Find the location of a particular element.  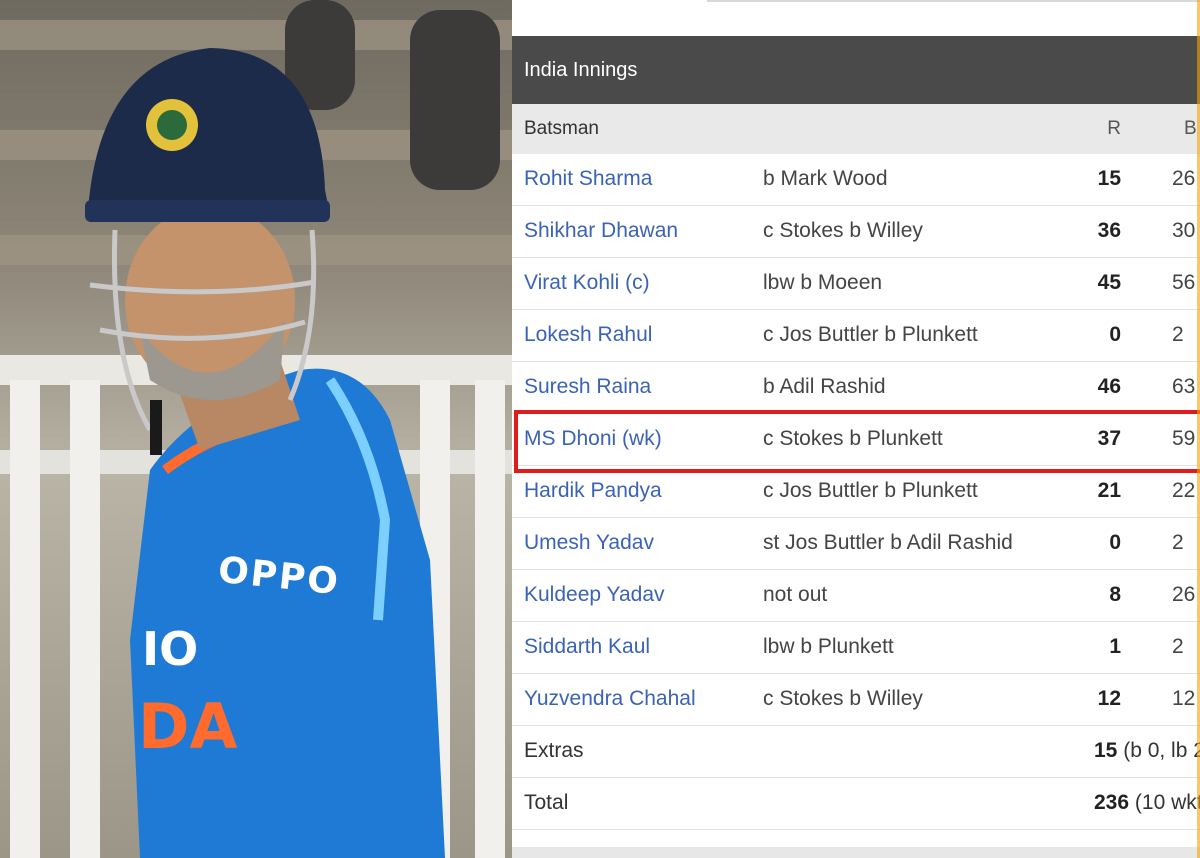

runs-value: 46 is located at coordinates (1109, 386).